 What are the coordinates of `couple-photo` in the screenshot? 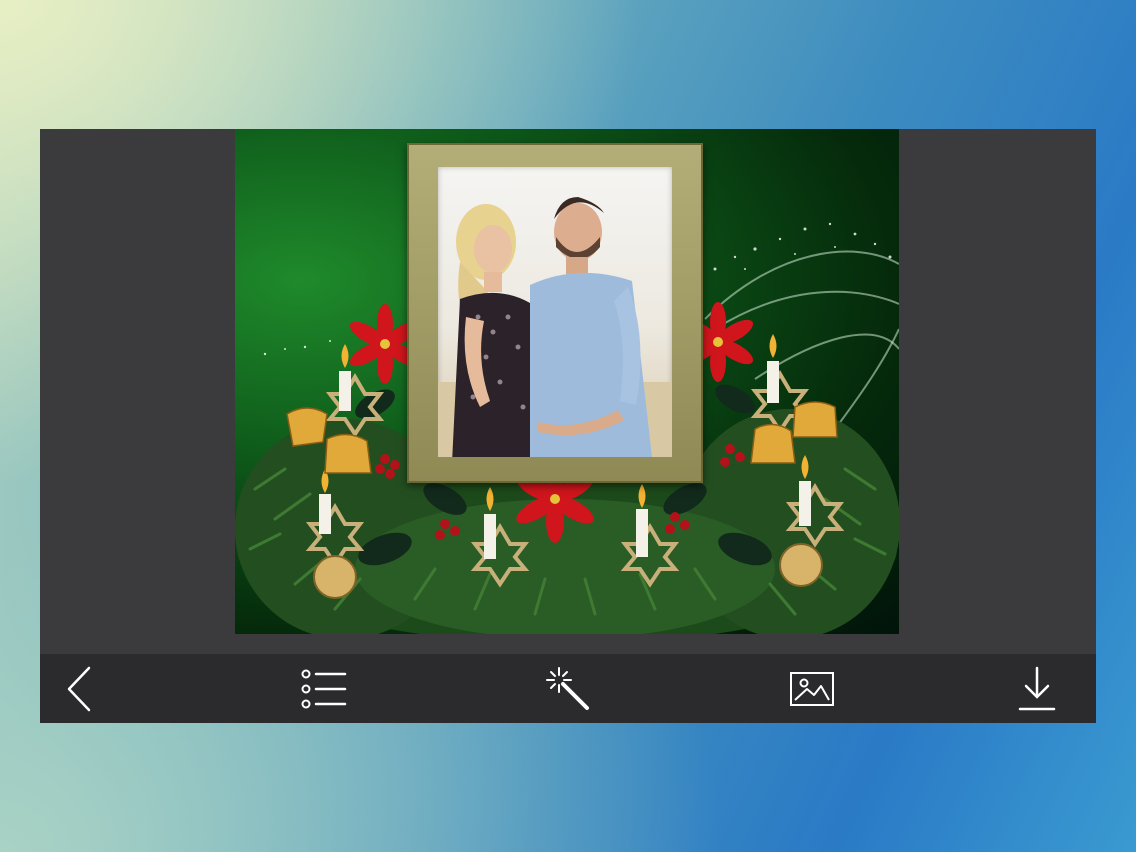 It's located at (555, 312).